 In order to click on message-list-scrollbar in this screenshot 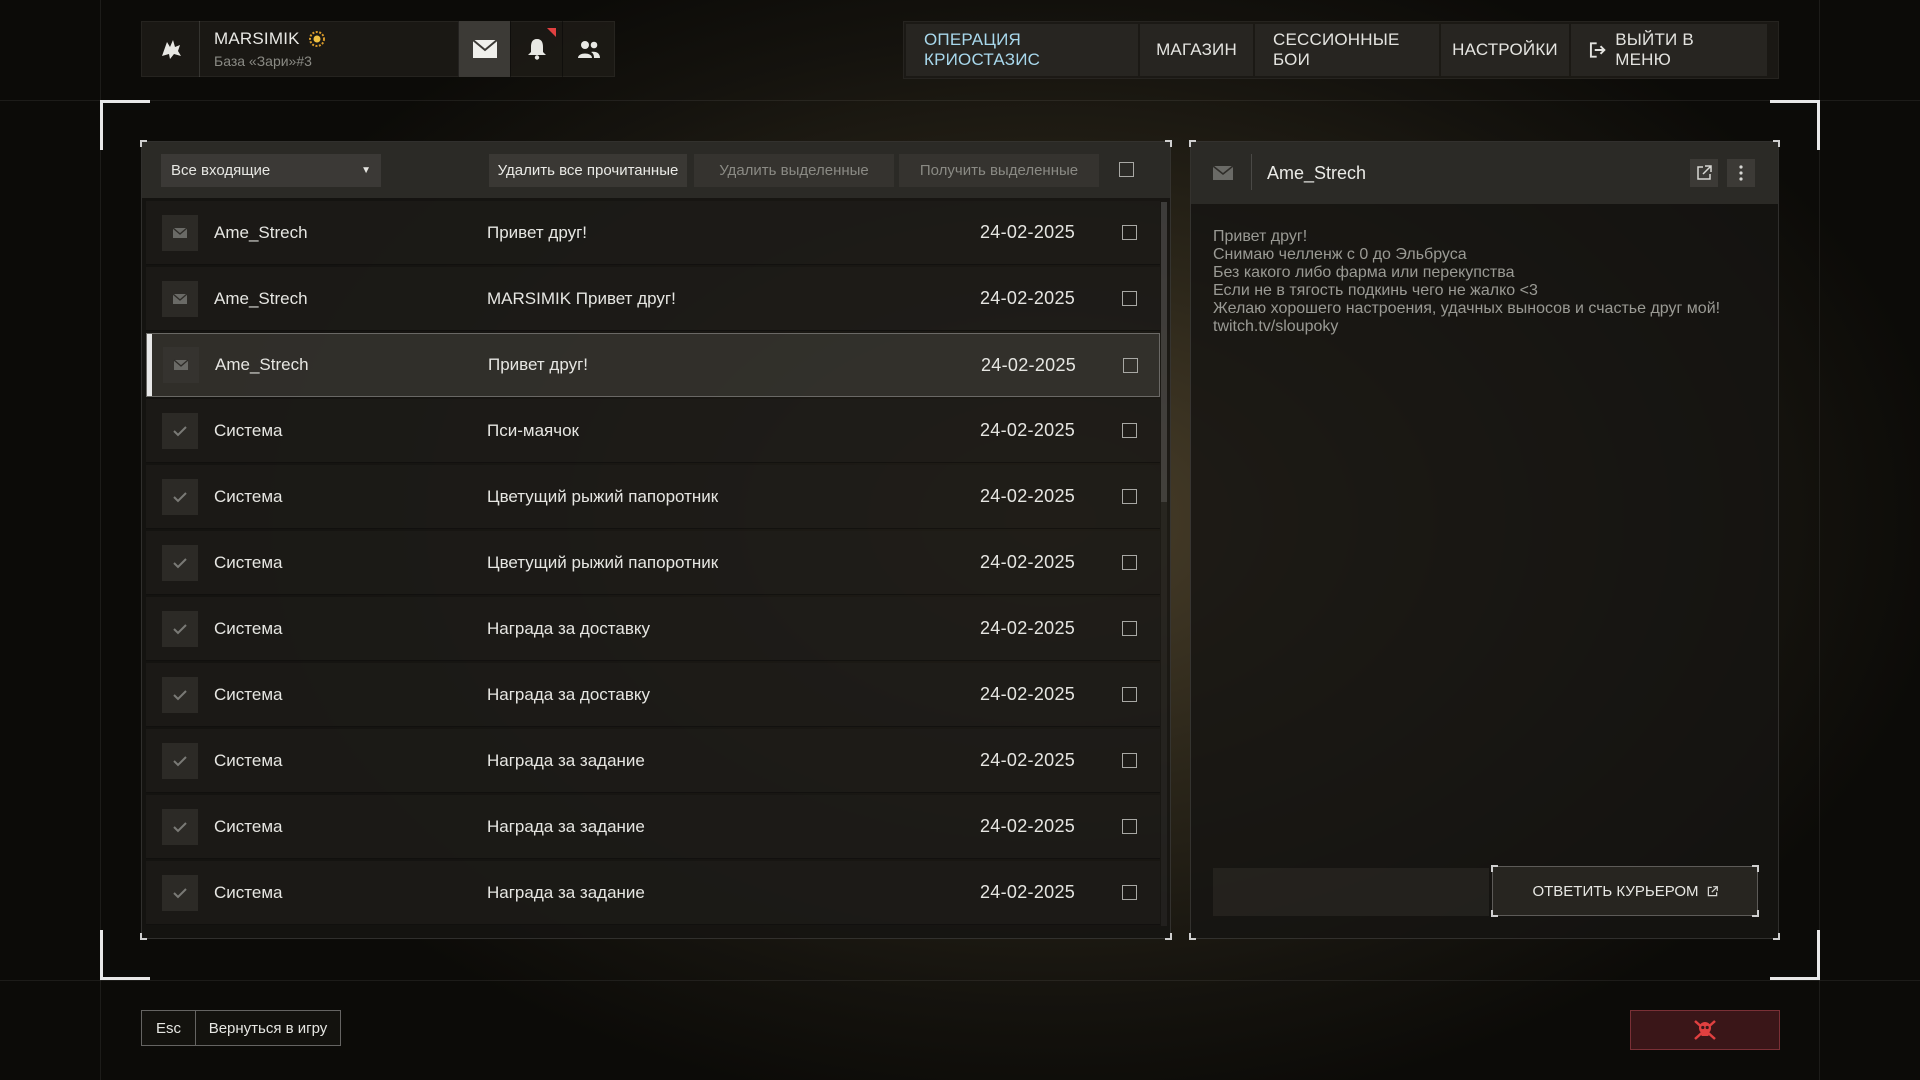, I will do `click(1164, 564)`.